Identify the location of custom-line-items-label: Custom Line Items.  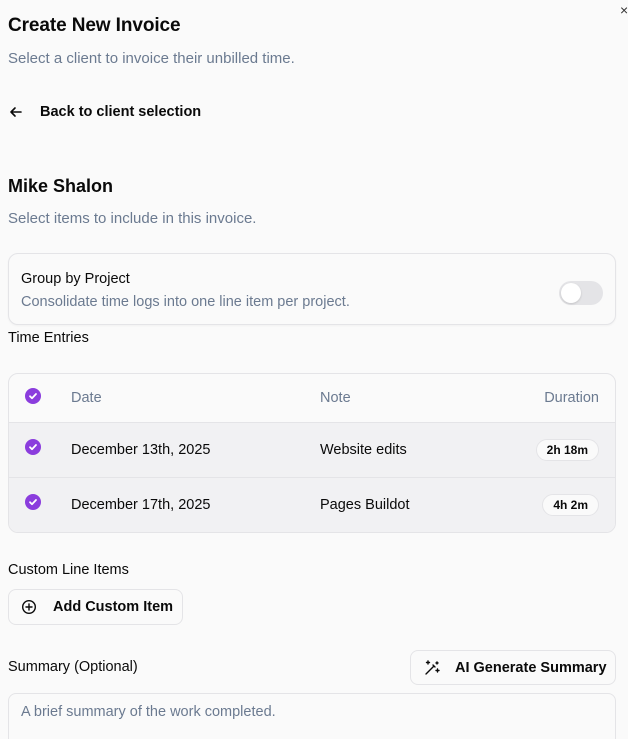
(68, 570).